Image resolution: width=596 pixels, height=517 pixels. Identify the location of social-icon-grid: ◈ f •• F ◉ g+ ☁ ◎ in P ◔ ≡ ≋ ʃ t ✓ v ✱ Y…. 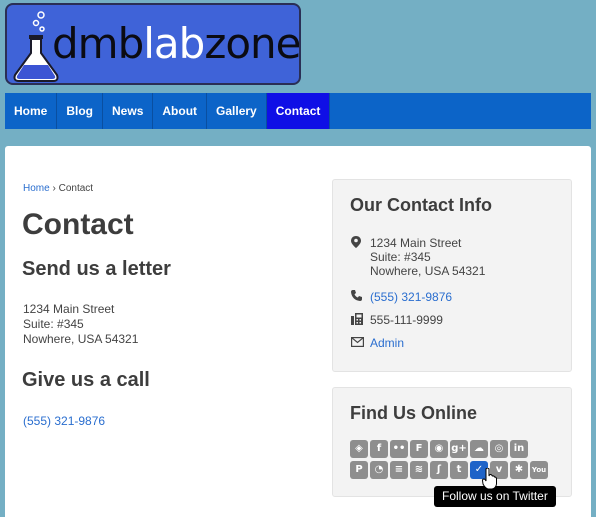
(455, 461).